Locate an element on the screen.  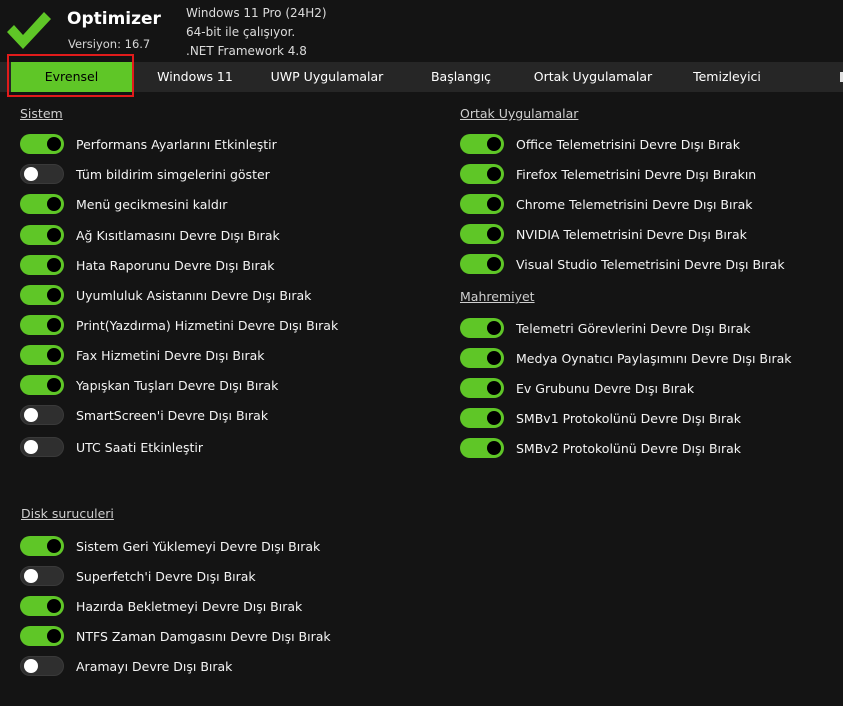
option-label: Tüm bildirim simgelerini göster is located at coordinates (173, 174).